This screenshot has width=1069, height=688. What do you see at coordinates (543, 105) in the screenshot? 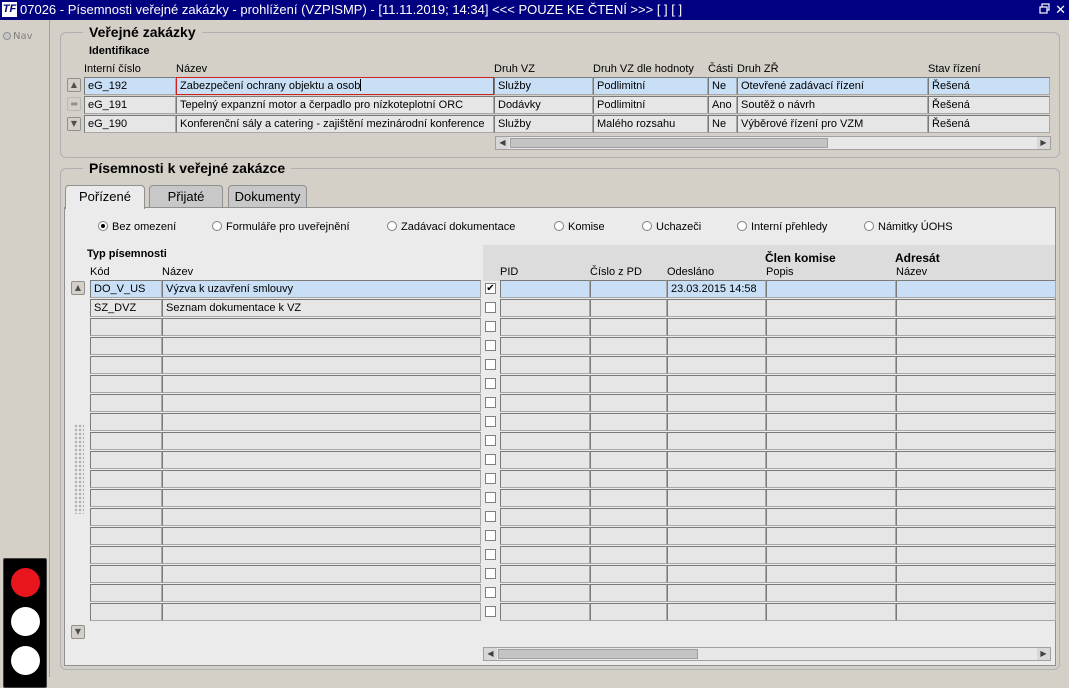
I see `zakazky-cell: Dodávky` at bounding box center [543, 105].